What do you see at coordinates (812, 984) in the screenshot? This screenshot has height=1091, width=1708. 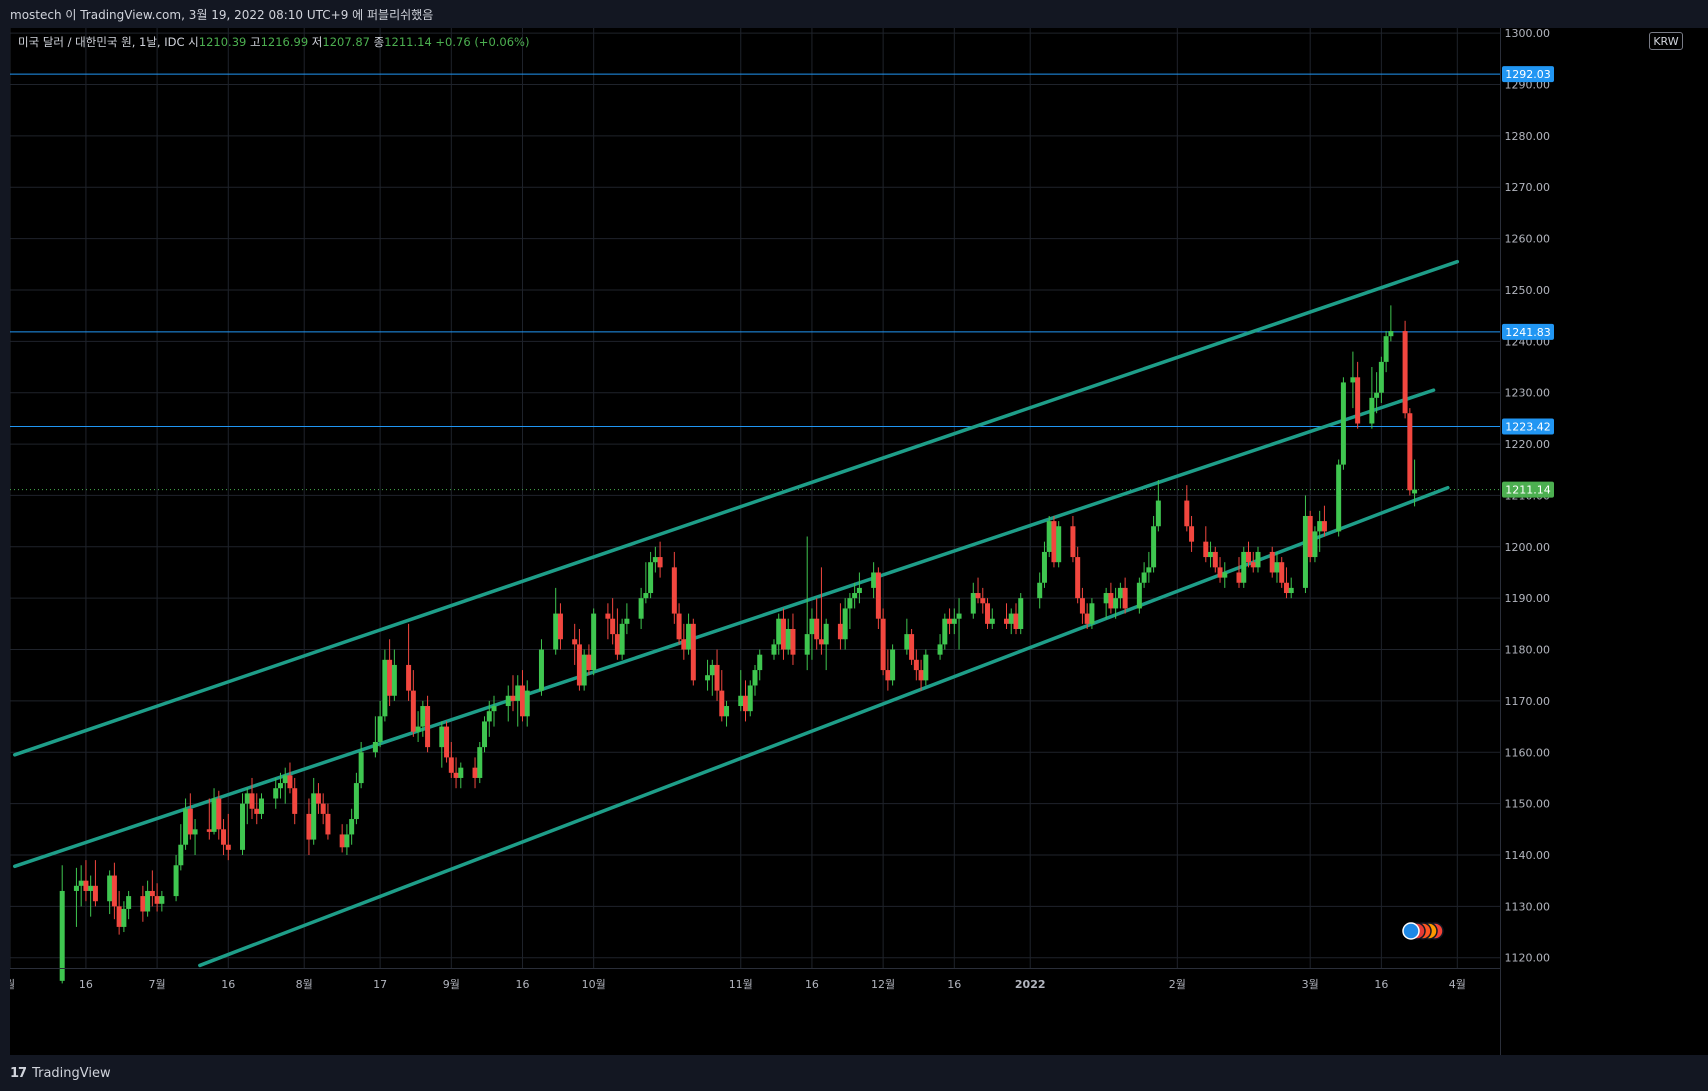 I see `time-tick-label: 16` at bounding box center [812, 984].